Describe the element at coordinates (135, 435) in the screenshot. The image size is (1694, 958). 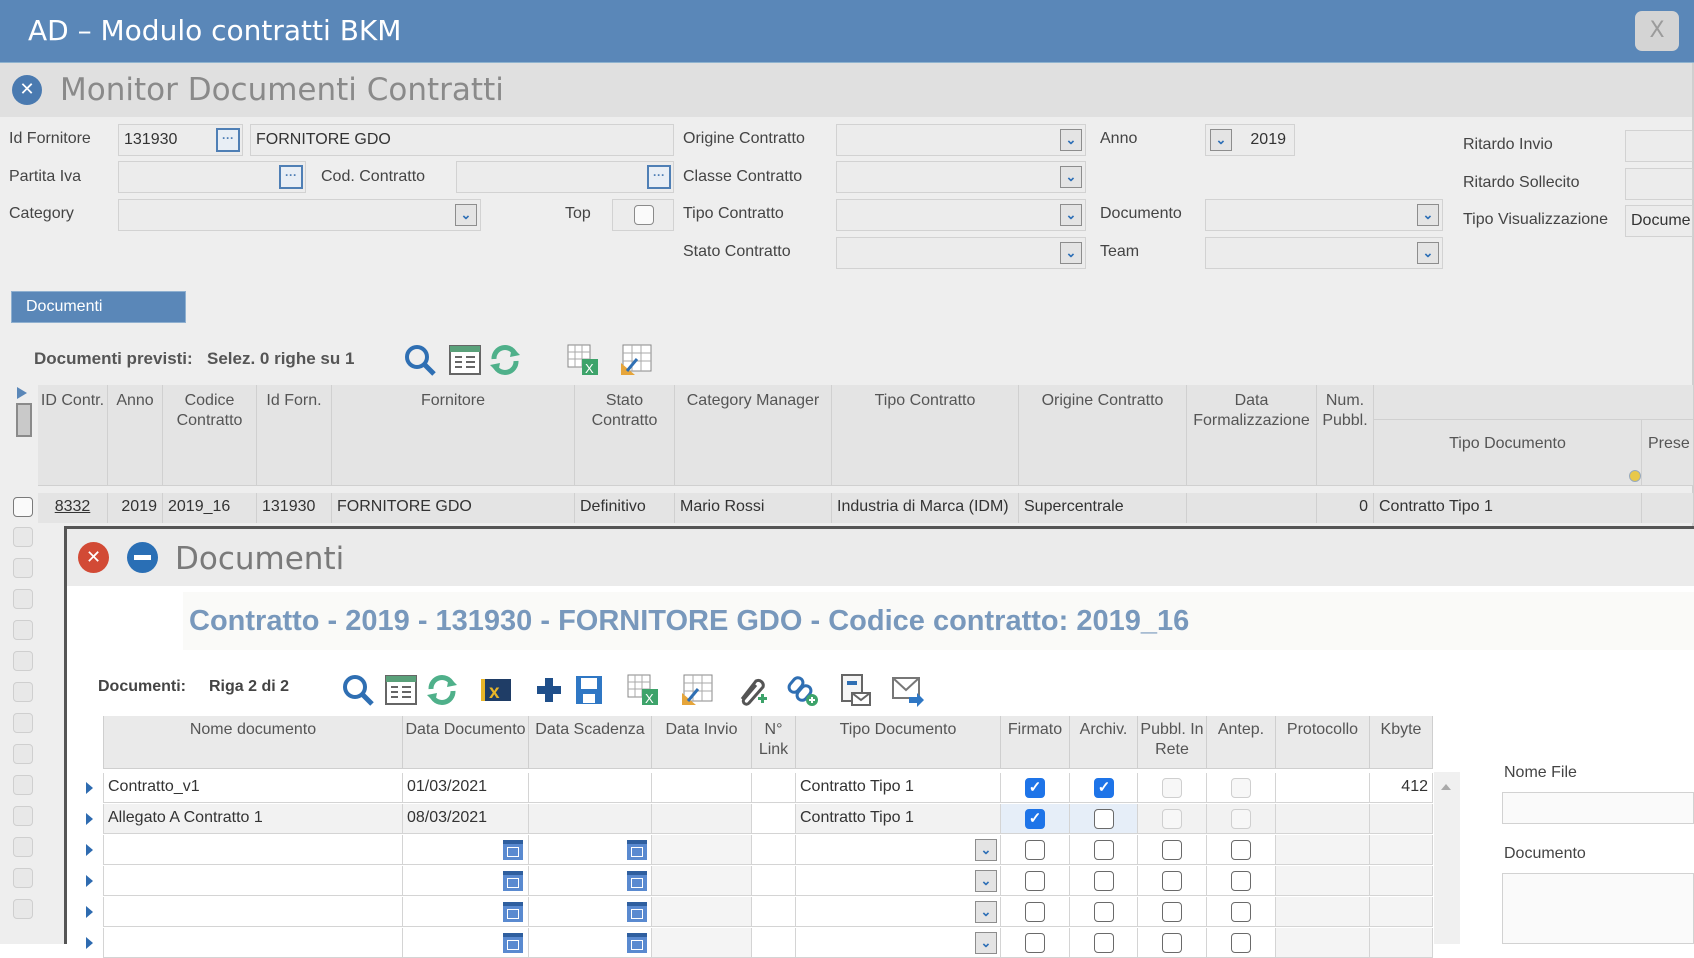
I see `col-header-anno: Anno` at that location.